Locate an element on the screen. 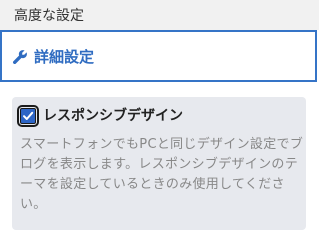  responsive-design-checkbox is located at coordinates (28, 116).